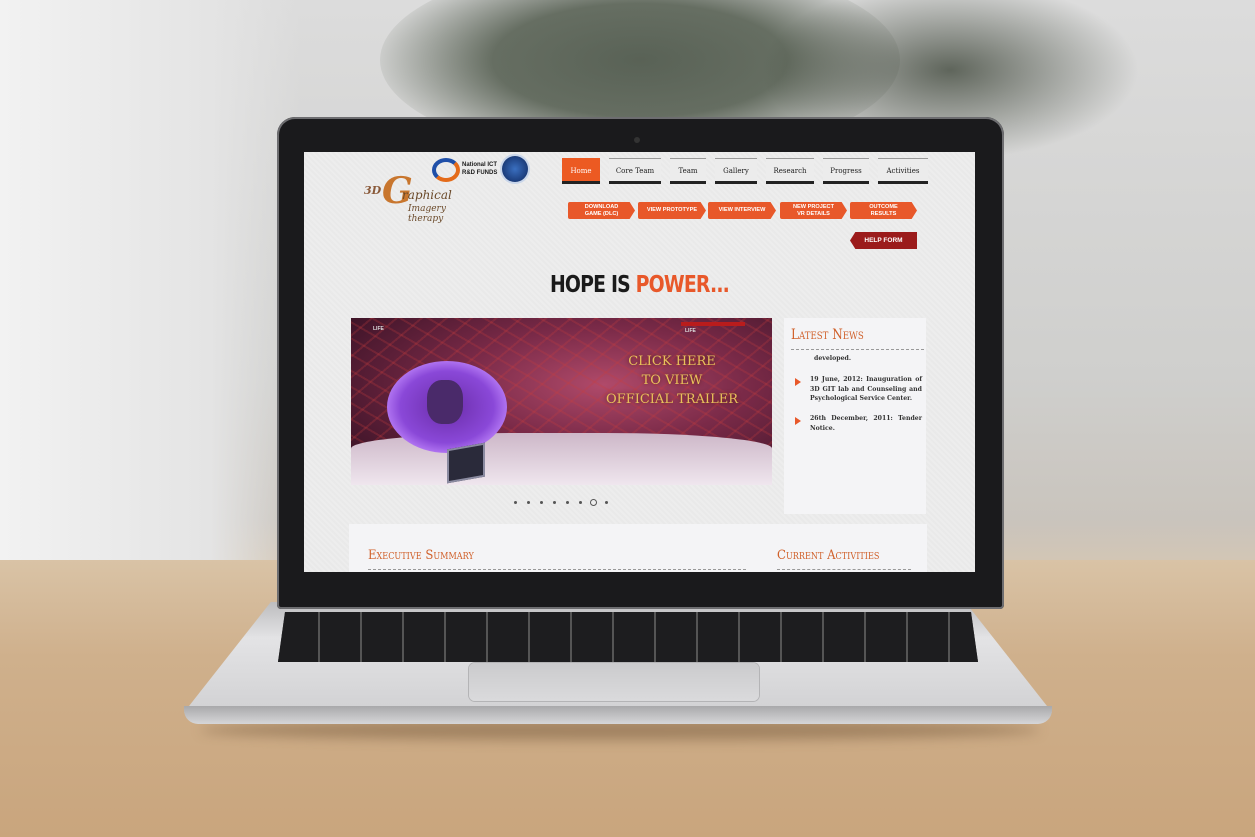 The width and height of the screenshot is (1255, 837). What do you see at coordinates (846, 171) in the screenshot?
I see `nav-progress: Progress` at bounding box center [846, 171].